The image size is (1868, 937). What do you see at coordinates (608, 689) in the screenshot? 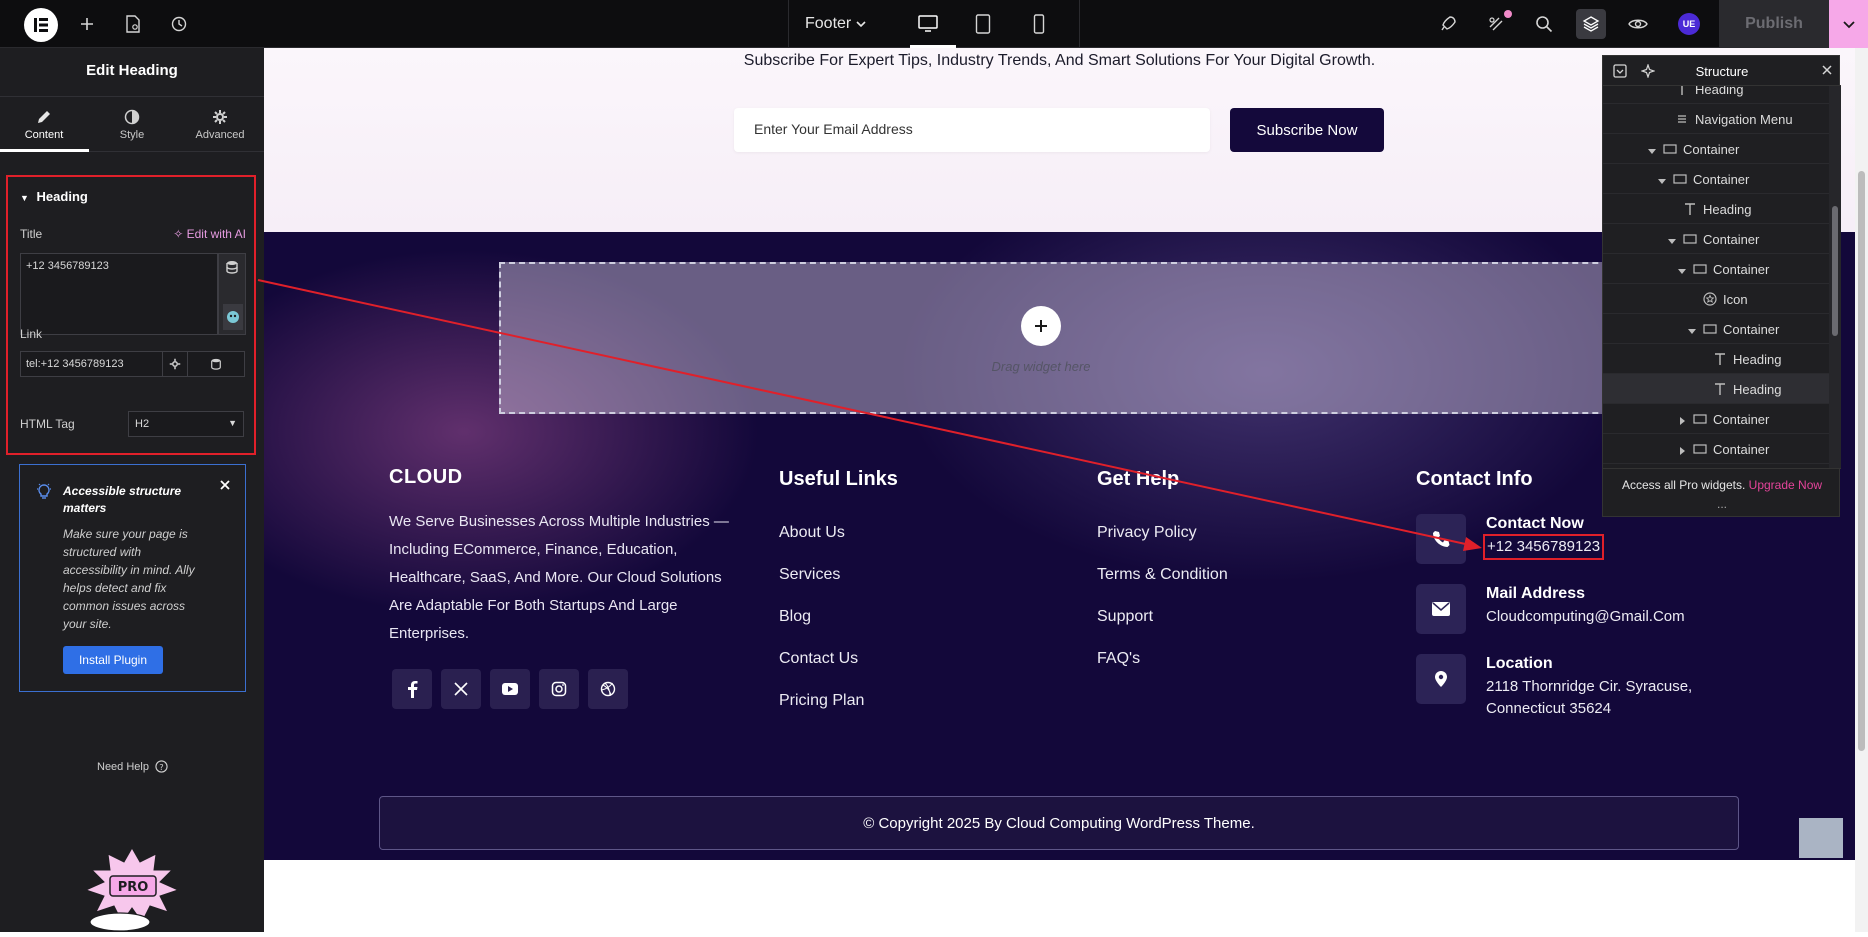
I see `social-dribbble` at bounding box center [608, 689].